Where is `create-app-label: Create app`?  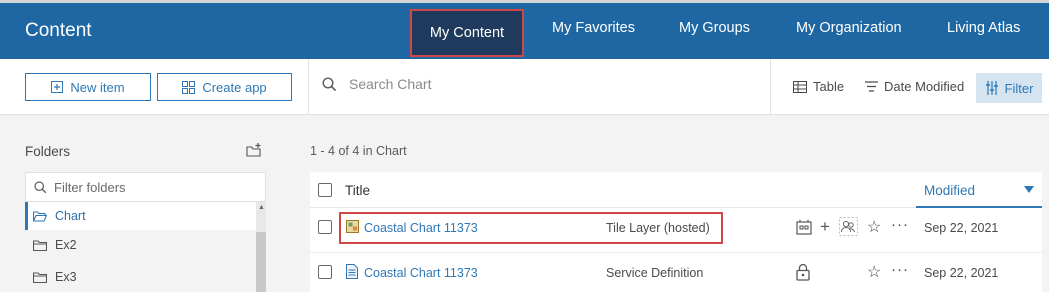 create-app-label: Create app is located at coordinates (234, 87).